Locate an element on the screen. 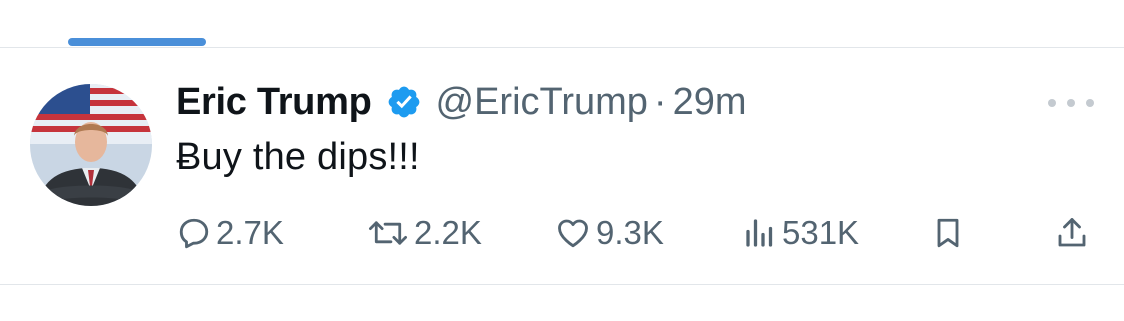 This screenshot has width=1124, height=321. reply-count: 2.7K is located at coordinates (250, 232).